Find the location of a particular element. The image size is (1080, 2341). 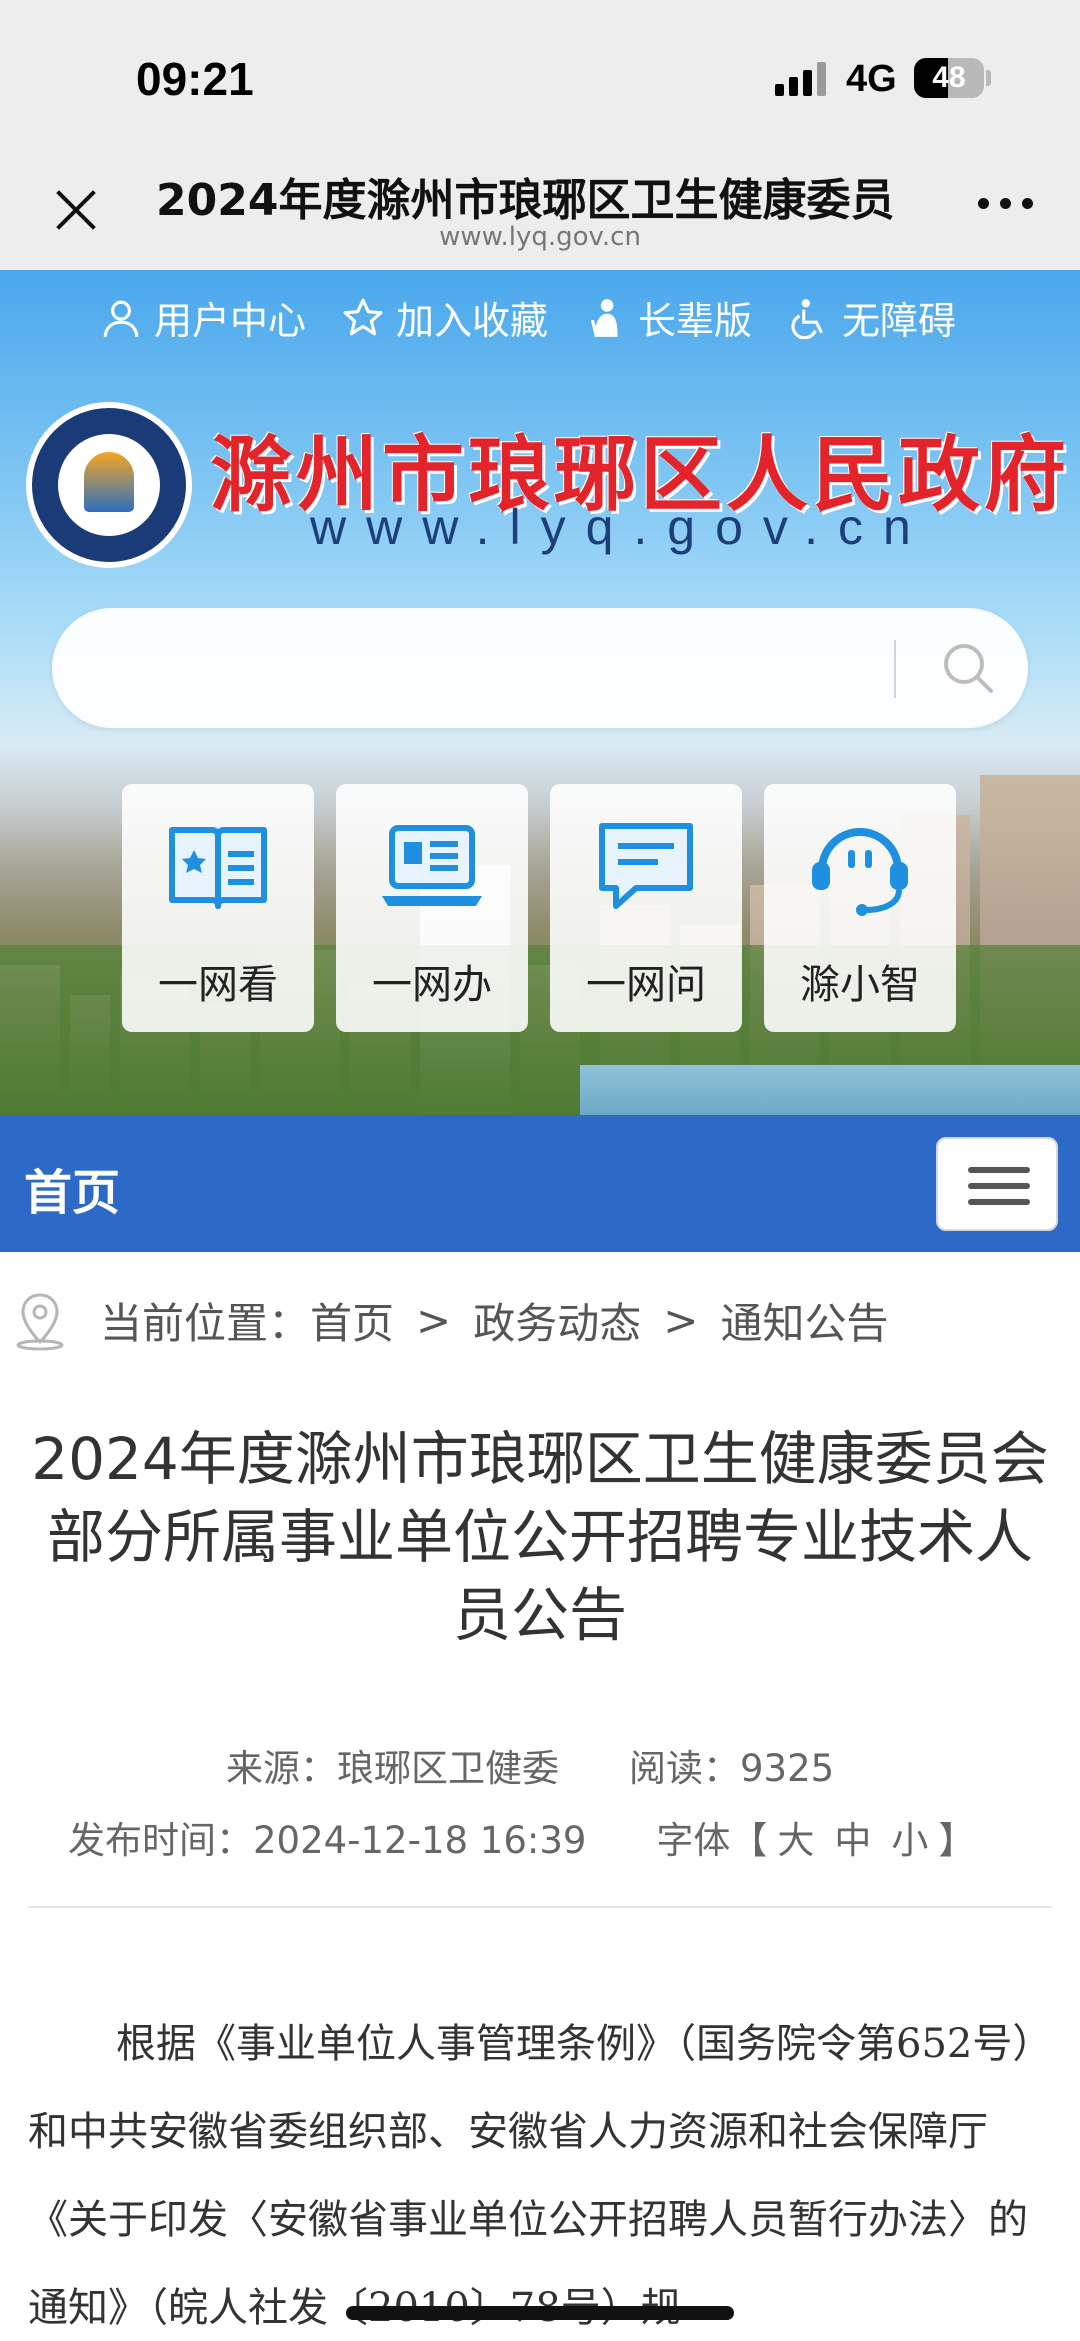

breadcrumb-prefix: 当前位置： is located at coordinates (205, 1323).